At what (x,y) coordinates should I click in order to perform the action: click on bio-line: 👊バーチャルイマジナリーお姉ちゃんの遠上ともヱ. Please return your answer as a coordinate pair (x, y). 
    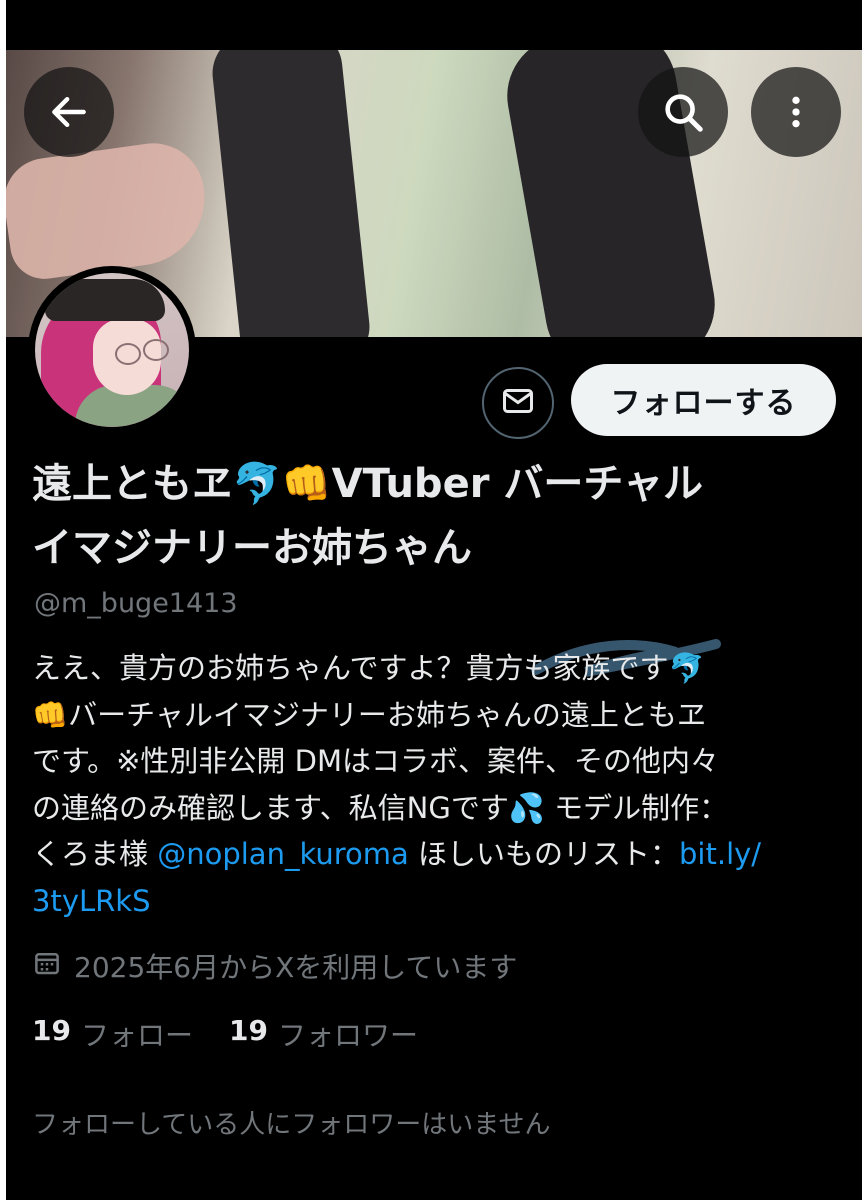
    Looking at the image, I should click on (369, 714).